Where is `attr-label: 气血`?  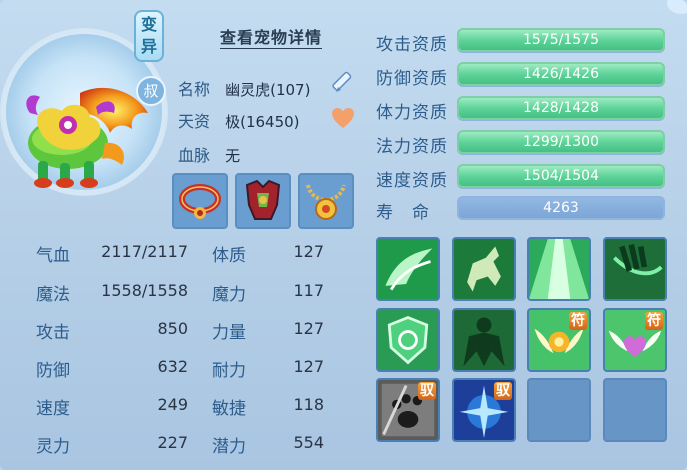 attr-label: 气血 is located at coordinates (53, 256).